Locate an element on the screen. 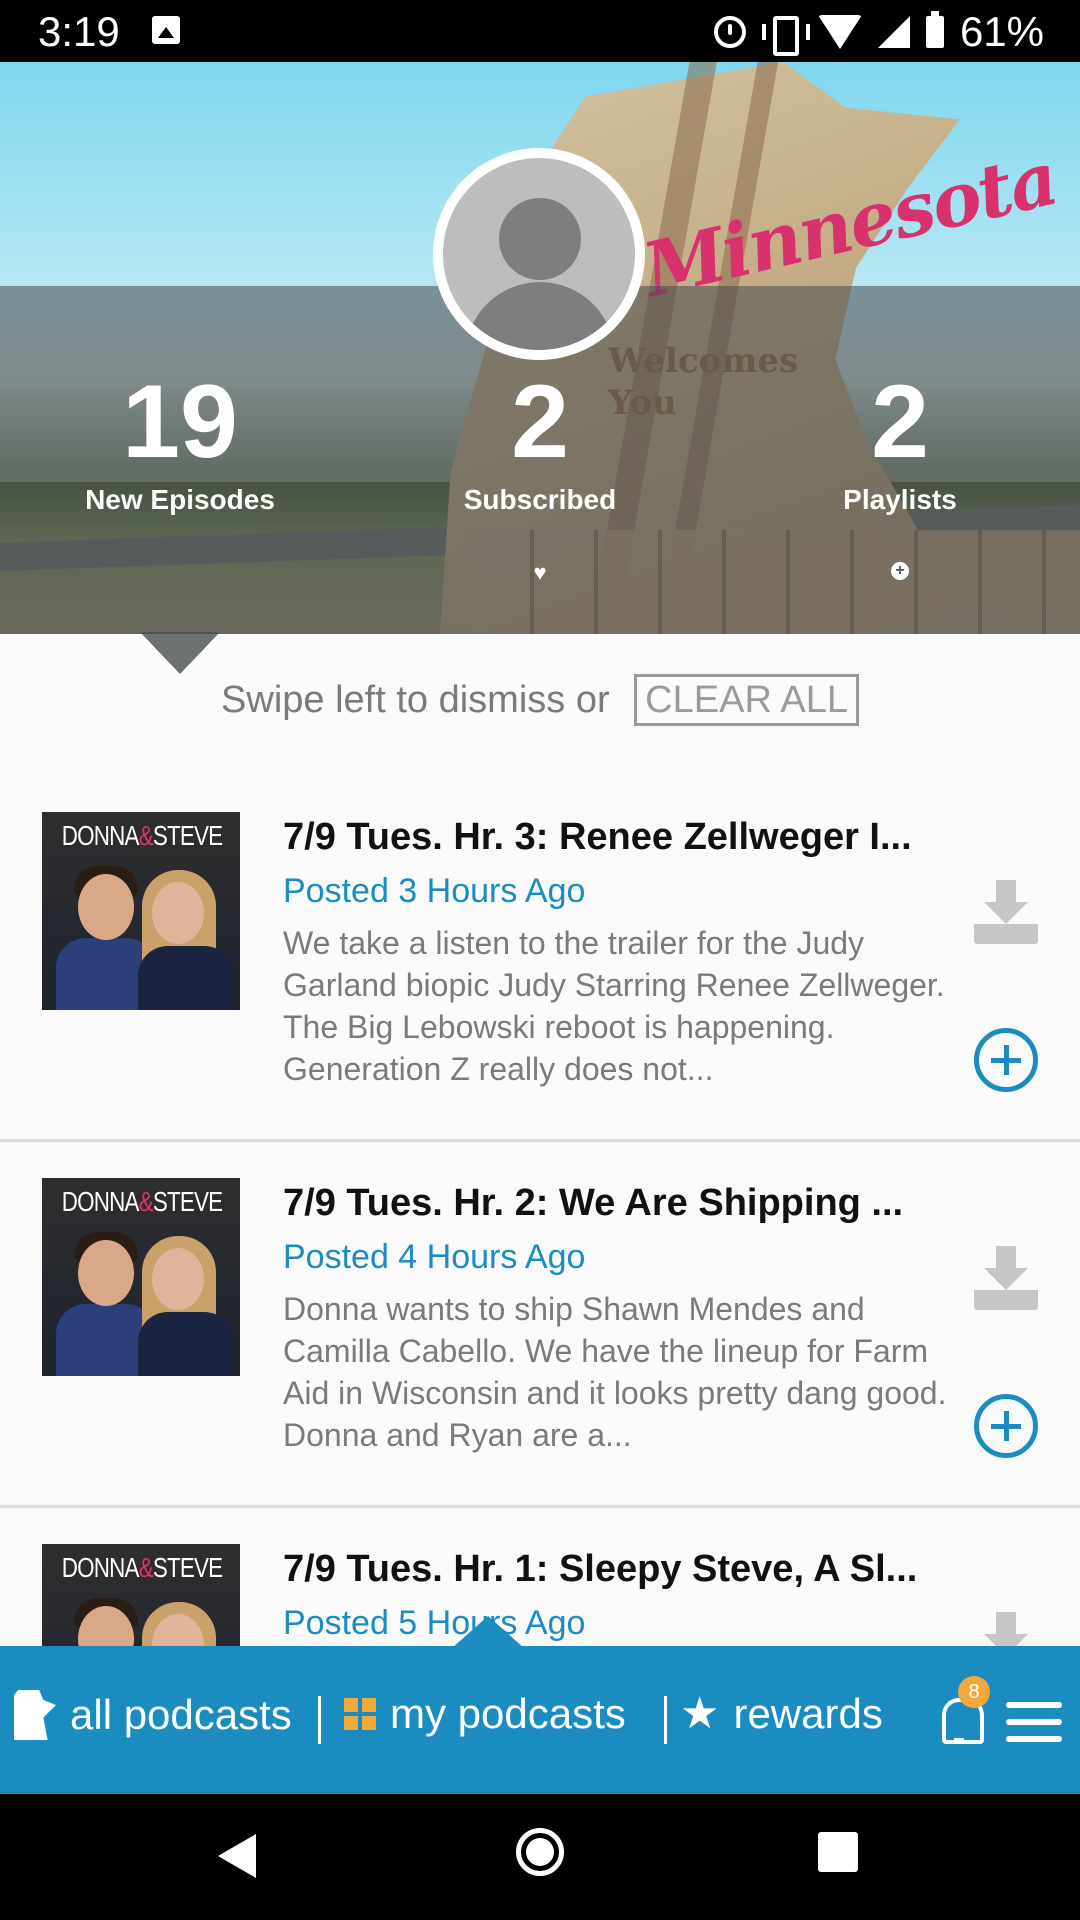 This screenshot has width=1080, height=1920. stat-label: New Episodes is located at coordinates (180, 499).